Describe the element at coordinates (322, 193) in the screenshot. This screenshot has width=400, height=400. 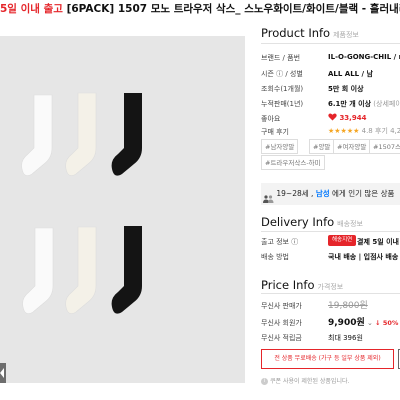
I see `member-gender: 남성` at that location.